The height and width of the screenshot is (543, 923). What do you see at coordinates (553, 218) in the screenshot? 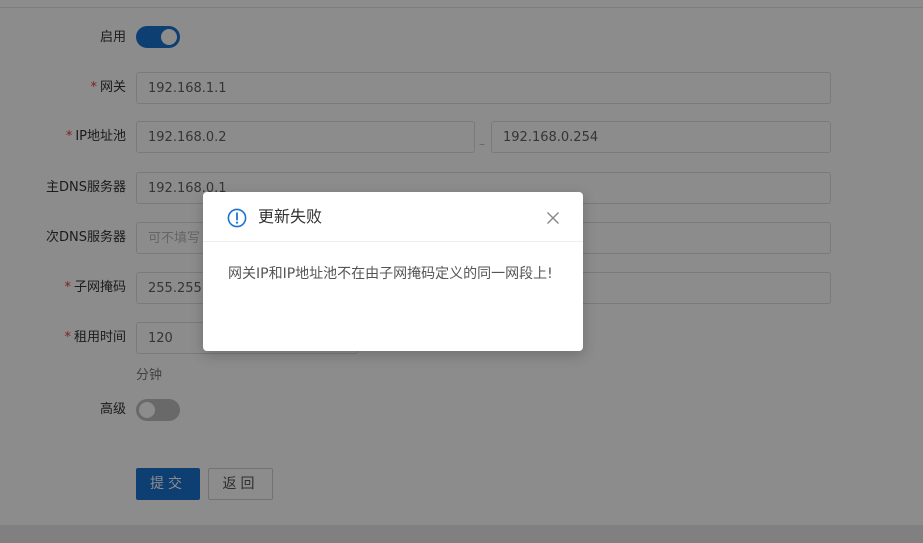
I see `close-icon` at bounding box center [553, 218].